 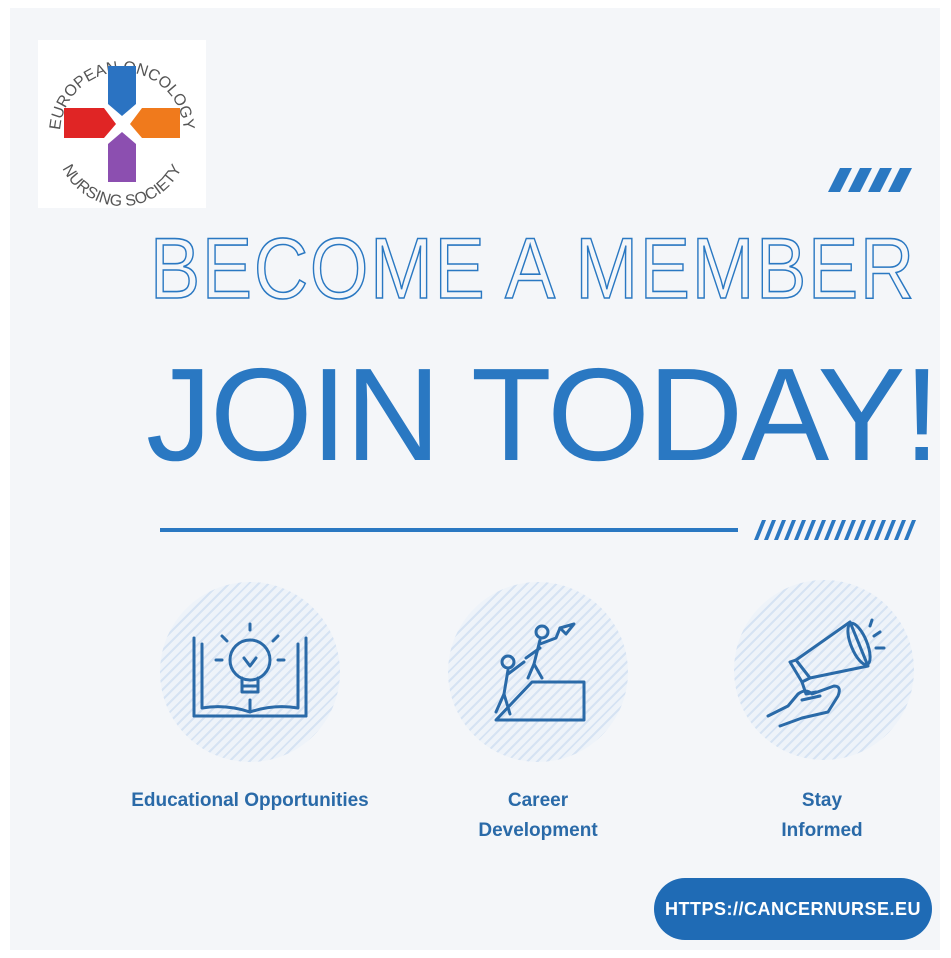 What do you see at coordinates (155, 123) in the screenshot?
I see `logo-orange-arm` at bounding box center [155, 123].